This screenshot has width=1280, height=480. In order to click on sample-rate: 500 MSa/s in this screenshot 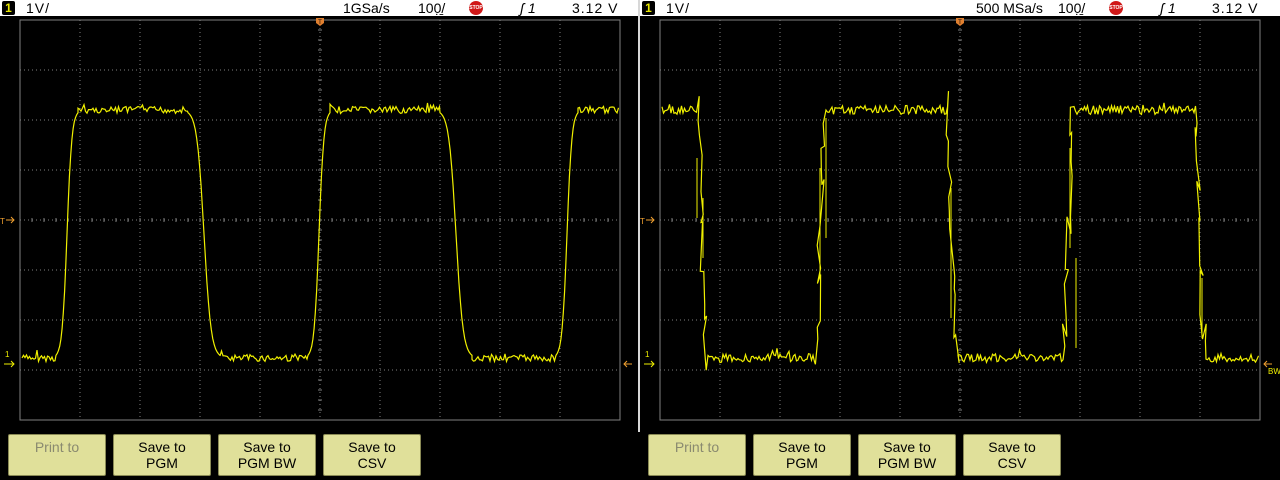, I will do `click(1009, 8)`.